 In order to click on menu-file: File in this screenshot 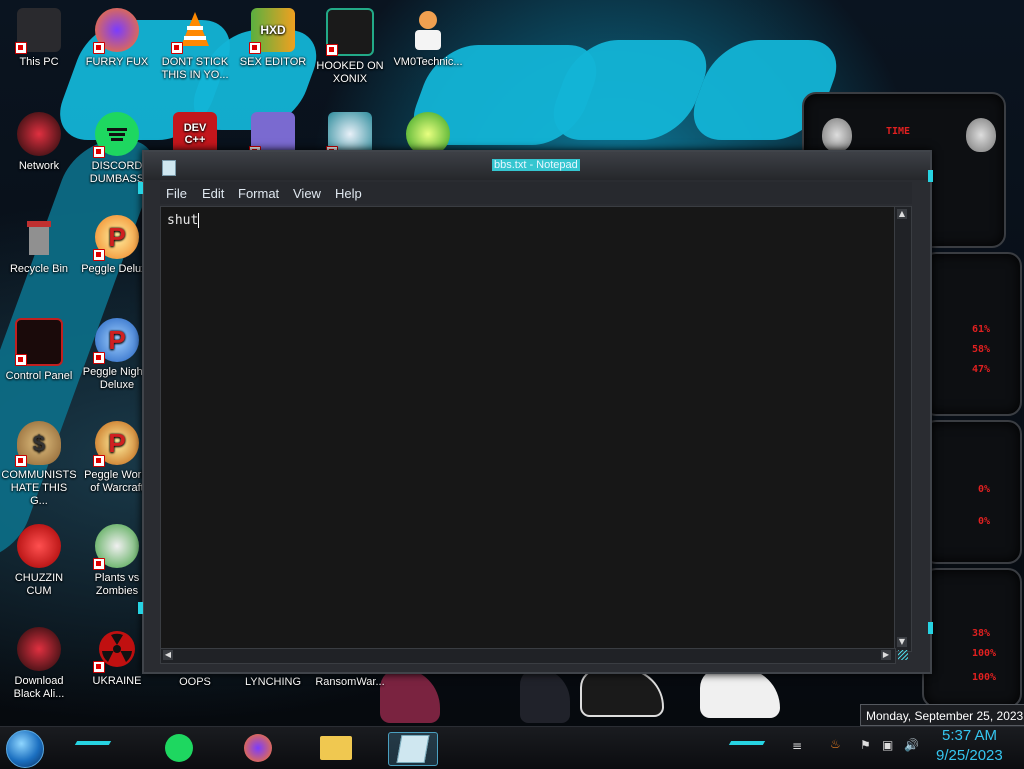, I will do `click(176, 193)`.